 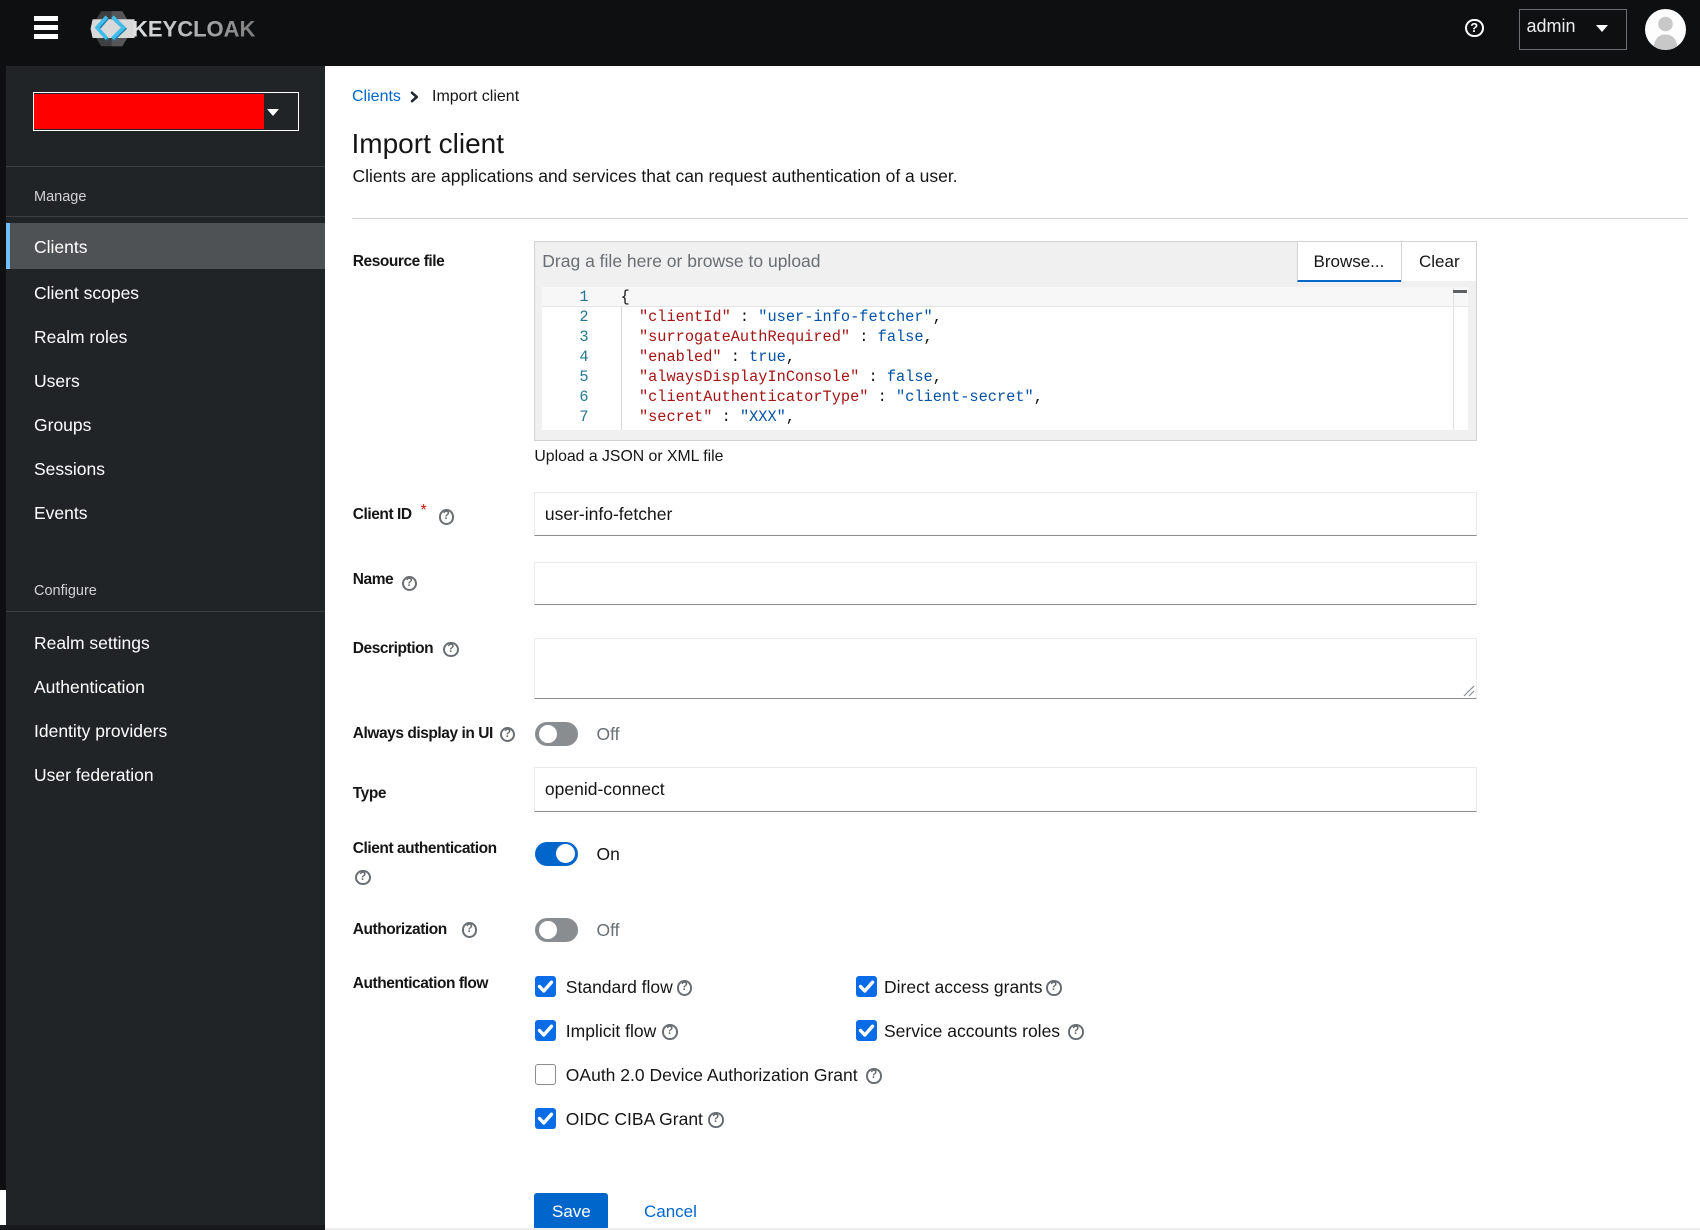 What do you see at coordinates (194, 29) in the screenshot?
I see `svg-text: KEYCLOAK` at bounding box center [194, 29].